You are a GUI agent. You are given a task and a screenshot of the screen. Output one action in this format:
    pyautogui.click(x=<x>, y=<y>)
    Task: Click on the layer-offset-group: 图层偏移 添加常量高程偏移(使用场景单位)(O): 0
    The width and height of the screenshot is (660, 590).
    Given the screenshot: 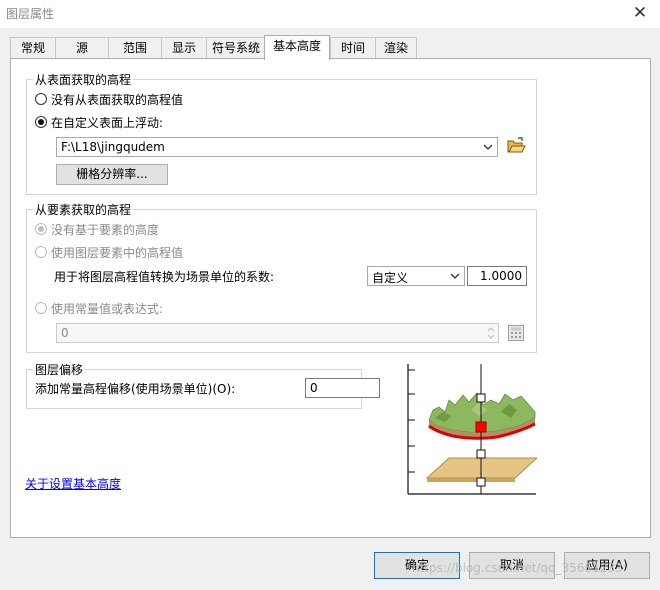 What is the action you would take?
    pyautogui.click(x=203, y=385)
    